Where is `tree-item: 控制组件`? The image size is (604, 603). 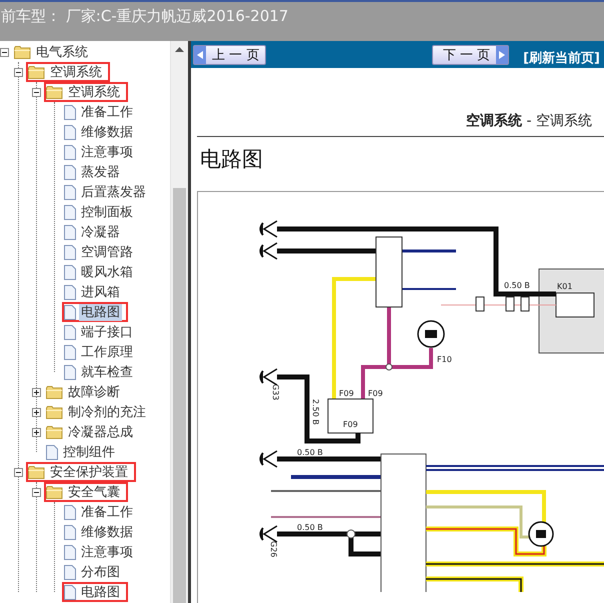
tree-item: 控制组件 is located at coordinates (89, 452).